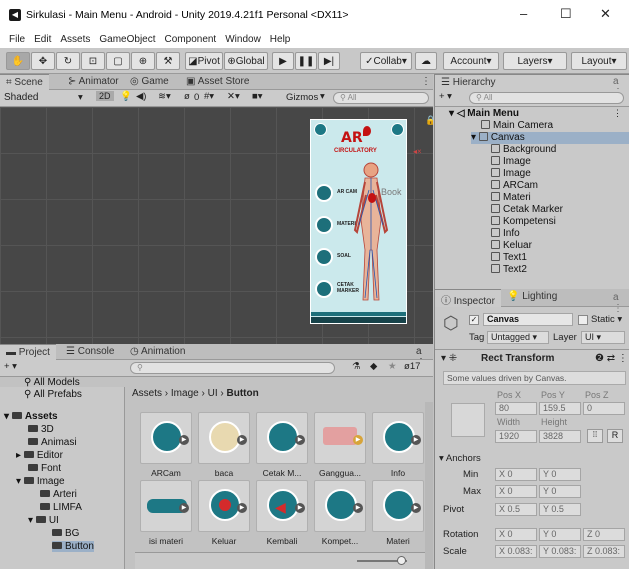  I want to click on tab-animator: ⊱ Animator, so click(93, 82).